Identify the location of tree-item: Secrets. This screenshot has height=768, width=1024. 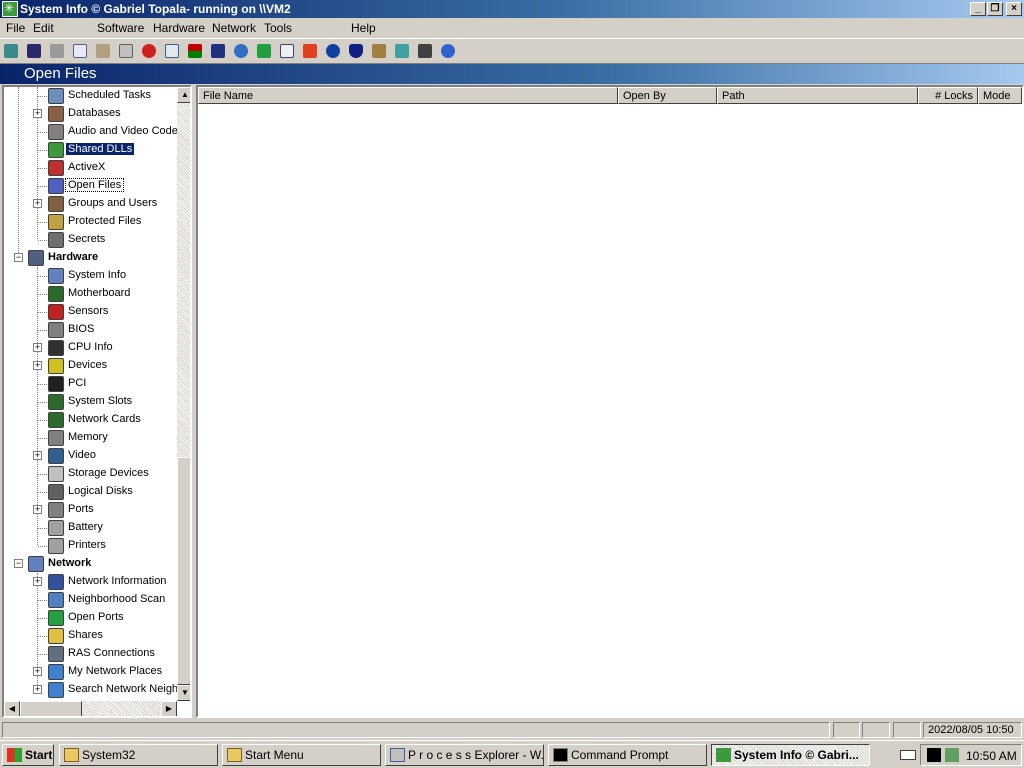
(90, 240).